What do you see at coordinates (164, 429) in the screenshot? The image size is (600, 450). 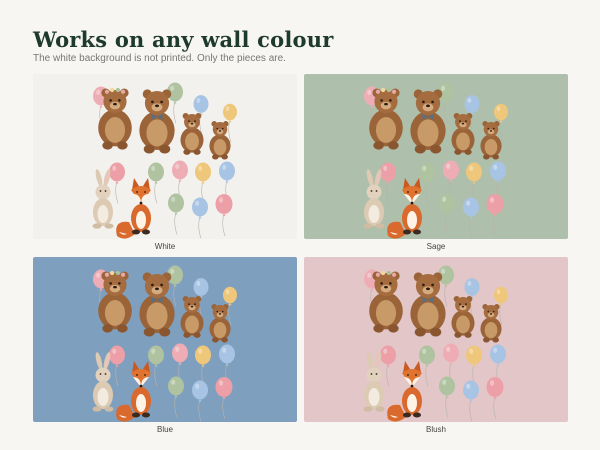 I see `swatch-label-blue: Blue` at bounding box center [164, 429].